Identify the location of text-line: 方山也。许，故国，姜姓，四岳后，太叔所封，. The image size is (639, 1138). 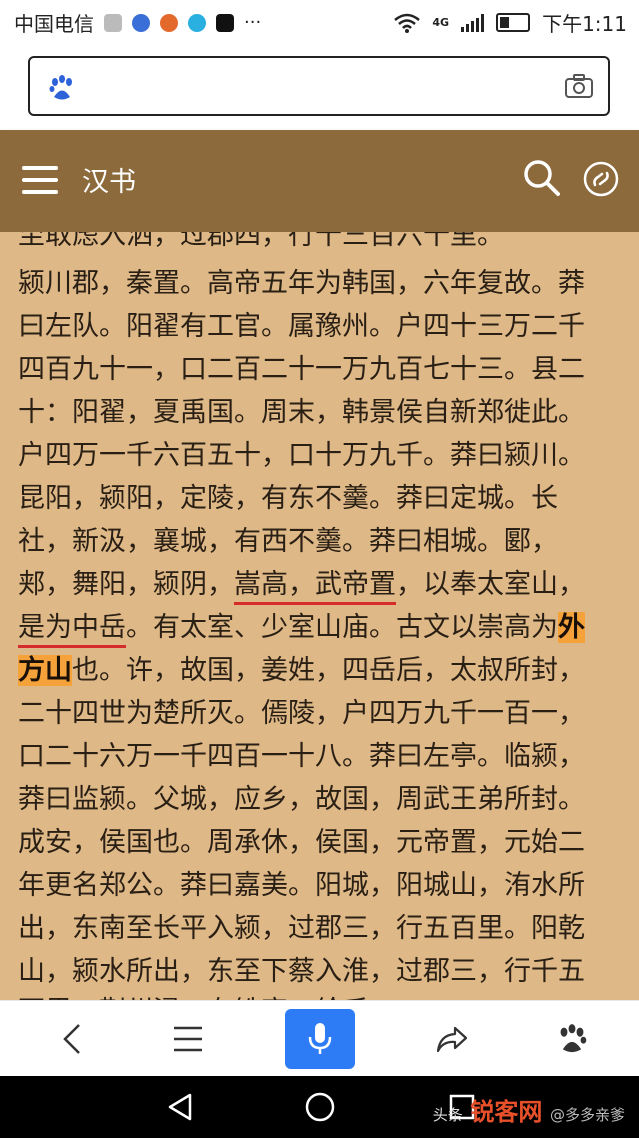
(301, 671).